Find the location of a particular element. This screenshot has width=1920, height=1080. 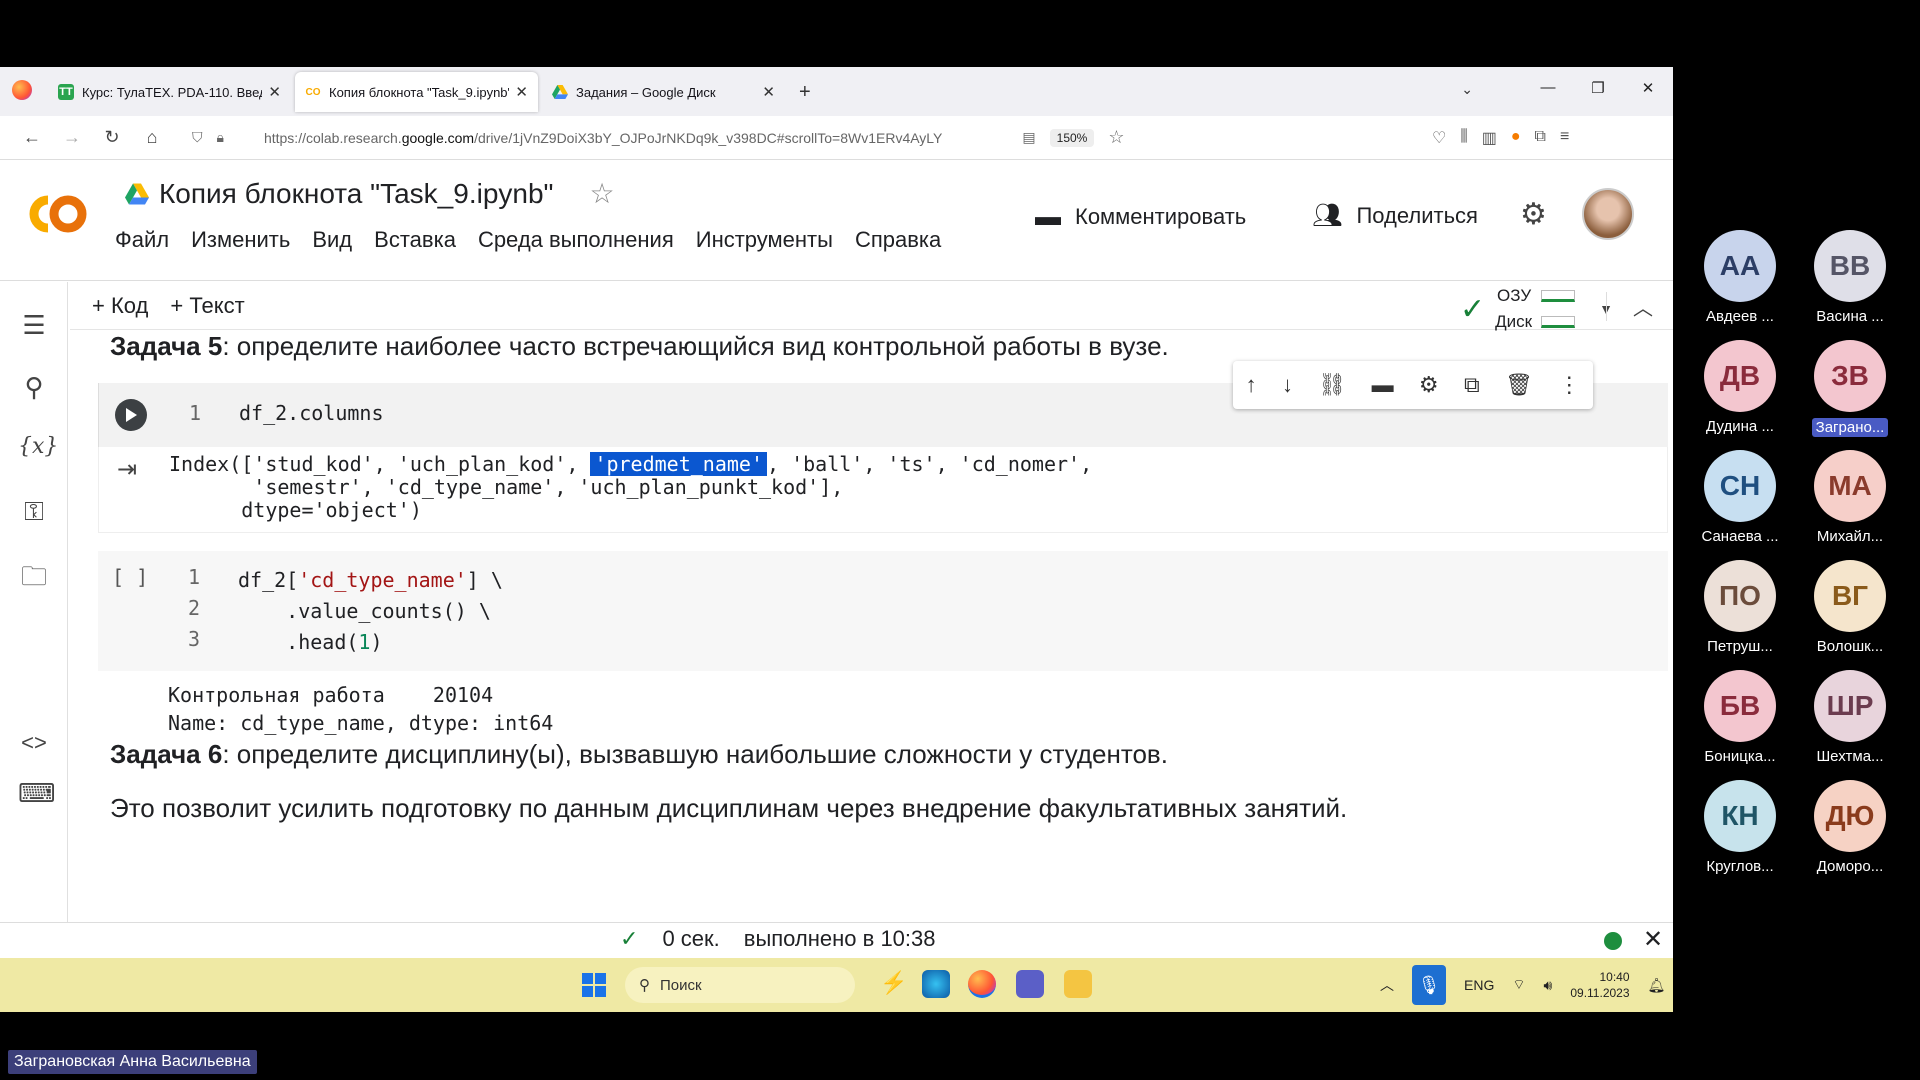

share-button: 👥︎ Поделиться is located at coordinates (1395, 215).